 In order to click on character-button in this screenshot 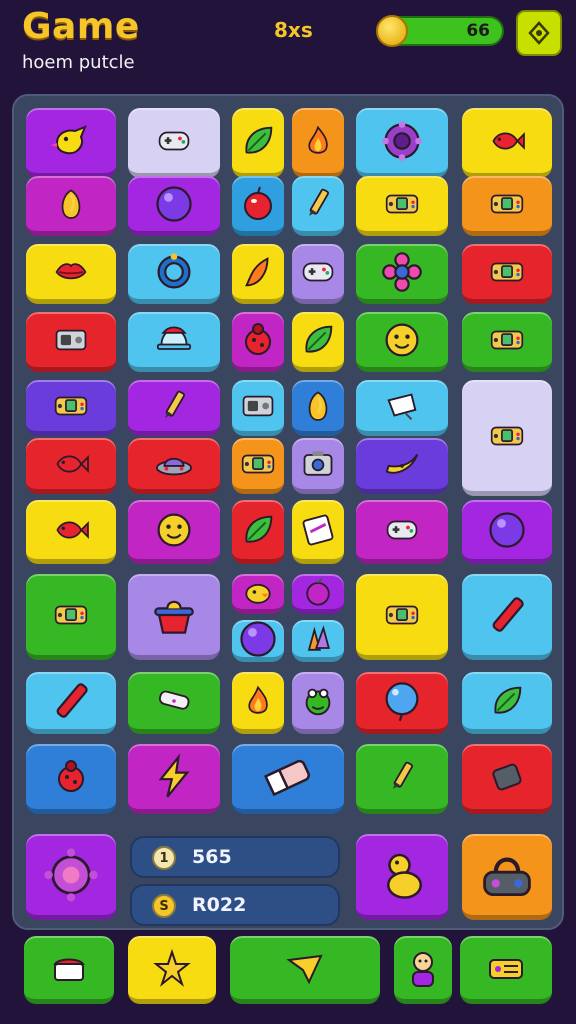, I will do `click(423, 970)`.